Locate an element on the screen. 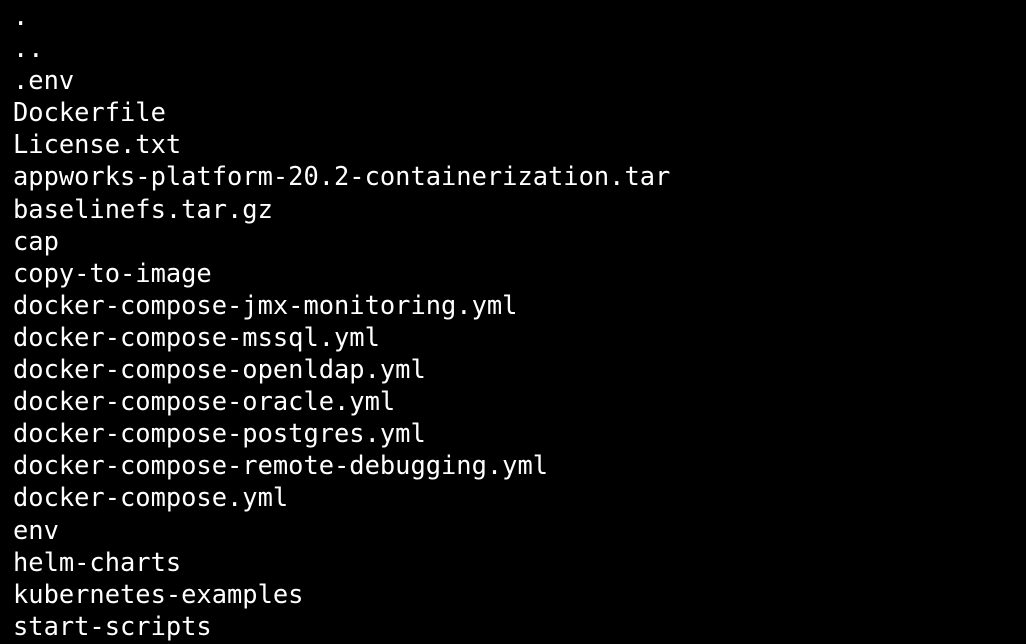  listing-entry-copy-to-image: copy-to-image is located at coordinates (112, 272).